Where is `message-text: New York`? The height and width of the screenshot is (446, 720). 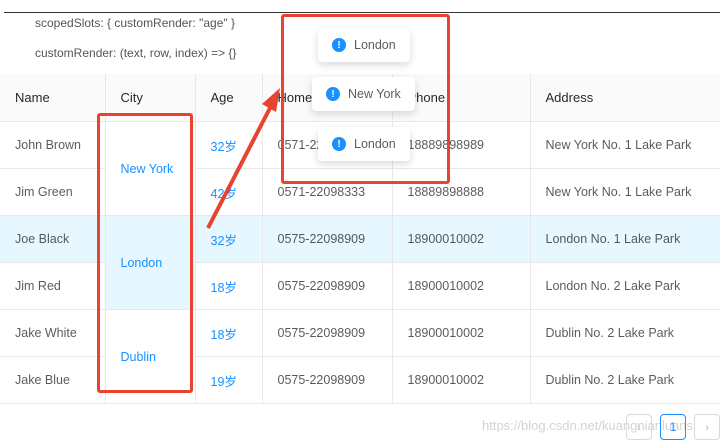
message-text: New York is located at coordinates (374, 94).